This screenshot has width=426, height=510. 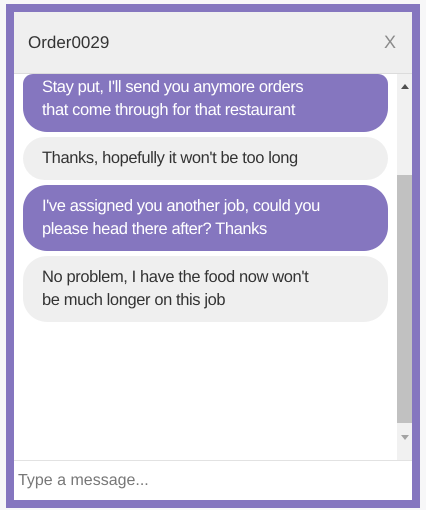 What do you see at coordinates (404, 299) in the screenshot?
I see `scrollbar-thumb` at bounding box center [404, 299].